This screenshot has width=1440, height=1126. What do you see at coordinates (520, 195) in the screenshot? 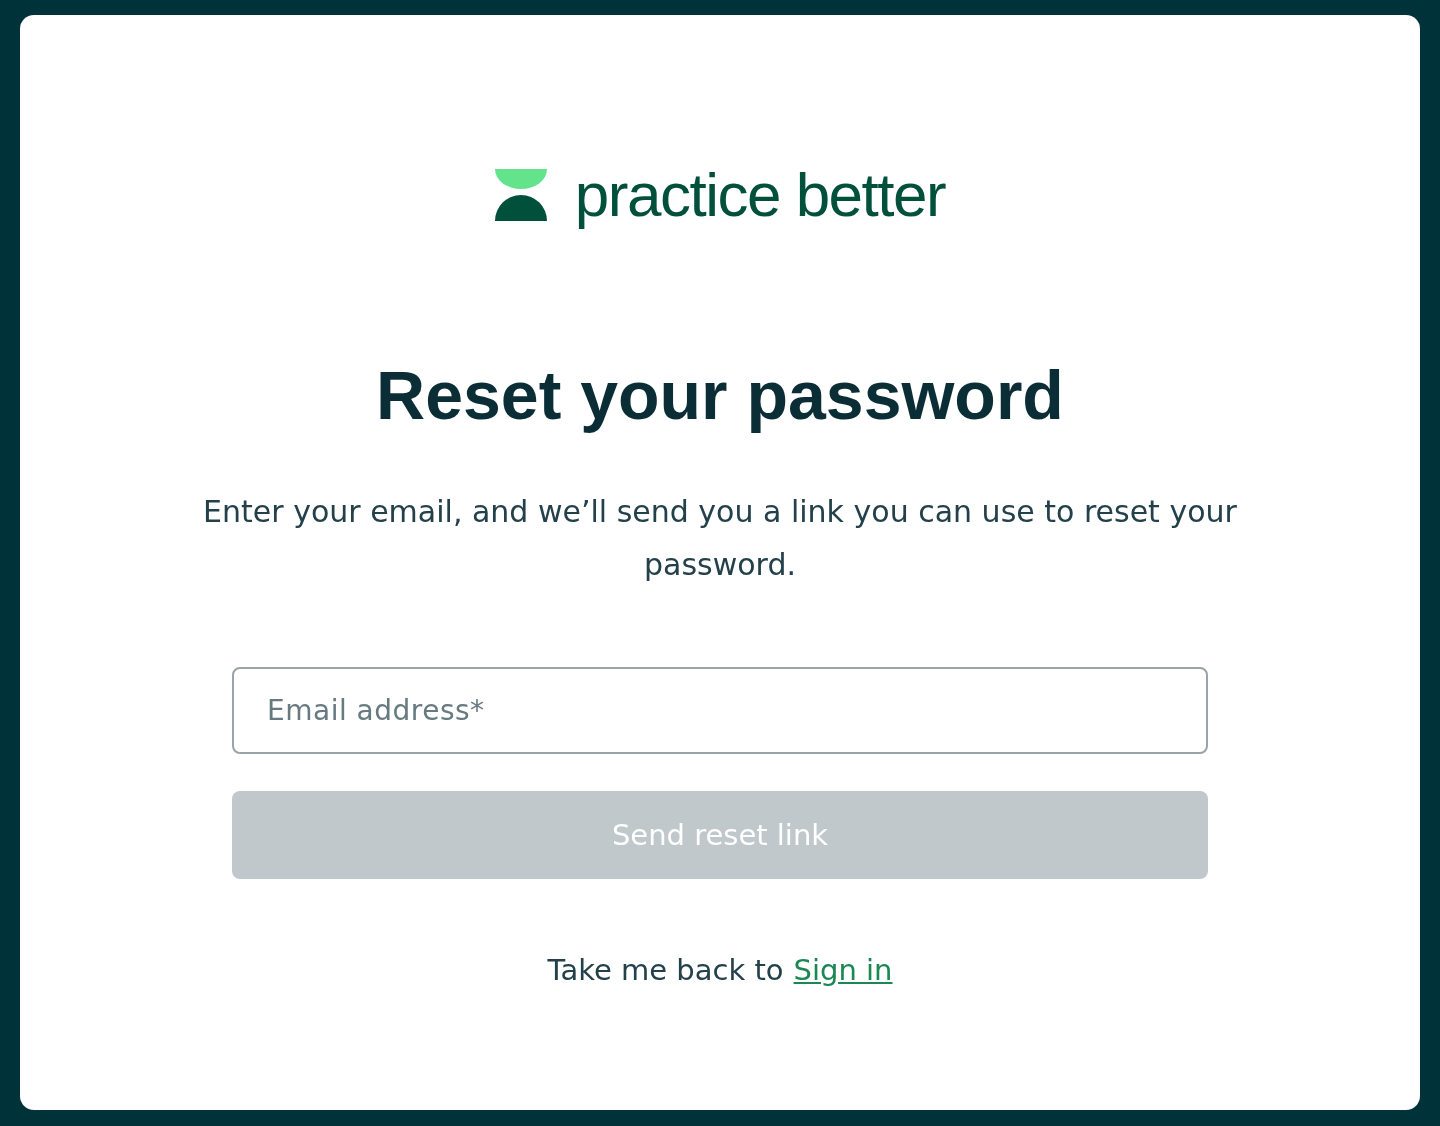
I see `logo-icon` at bounding box center [520, 195].